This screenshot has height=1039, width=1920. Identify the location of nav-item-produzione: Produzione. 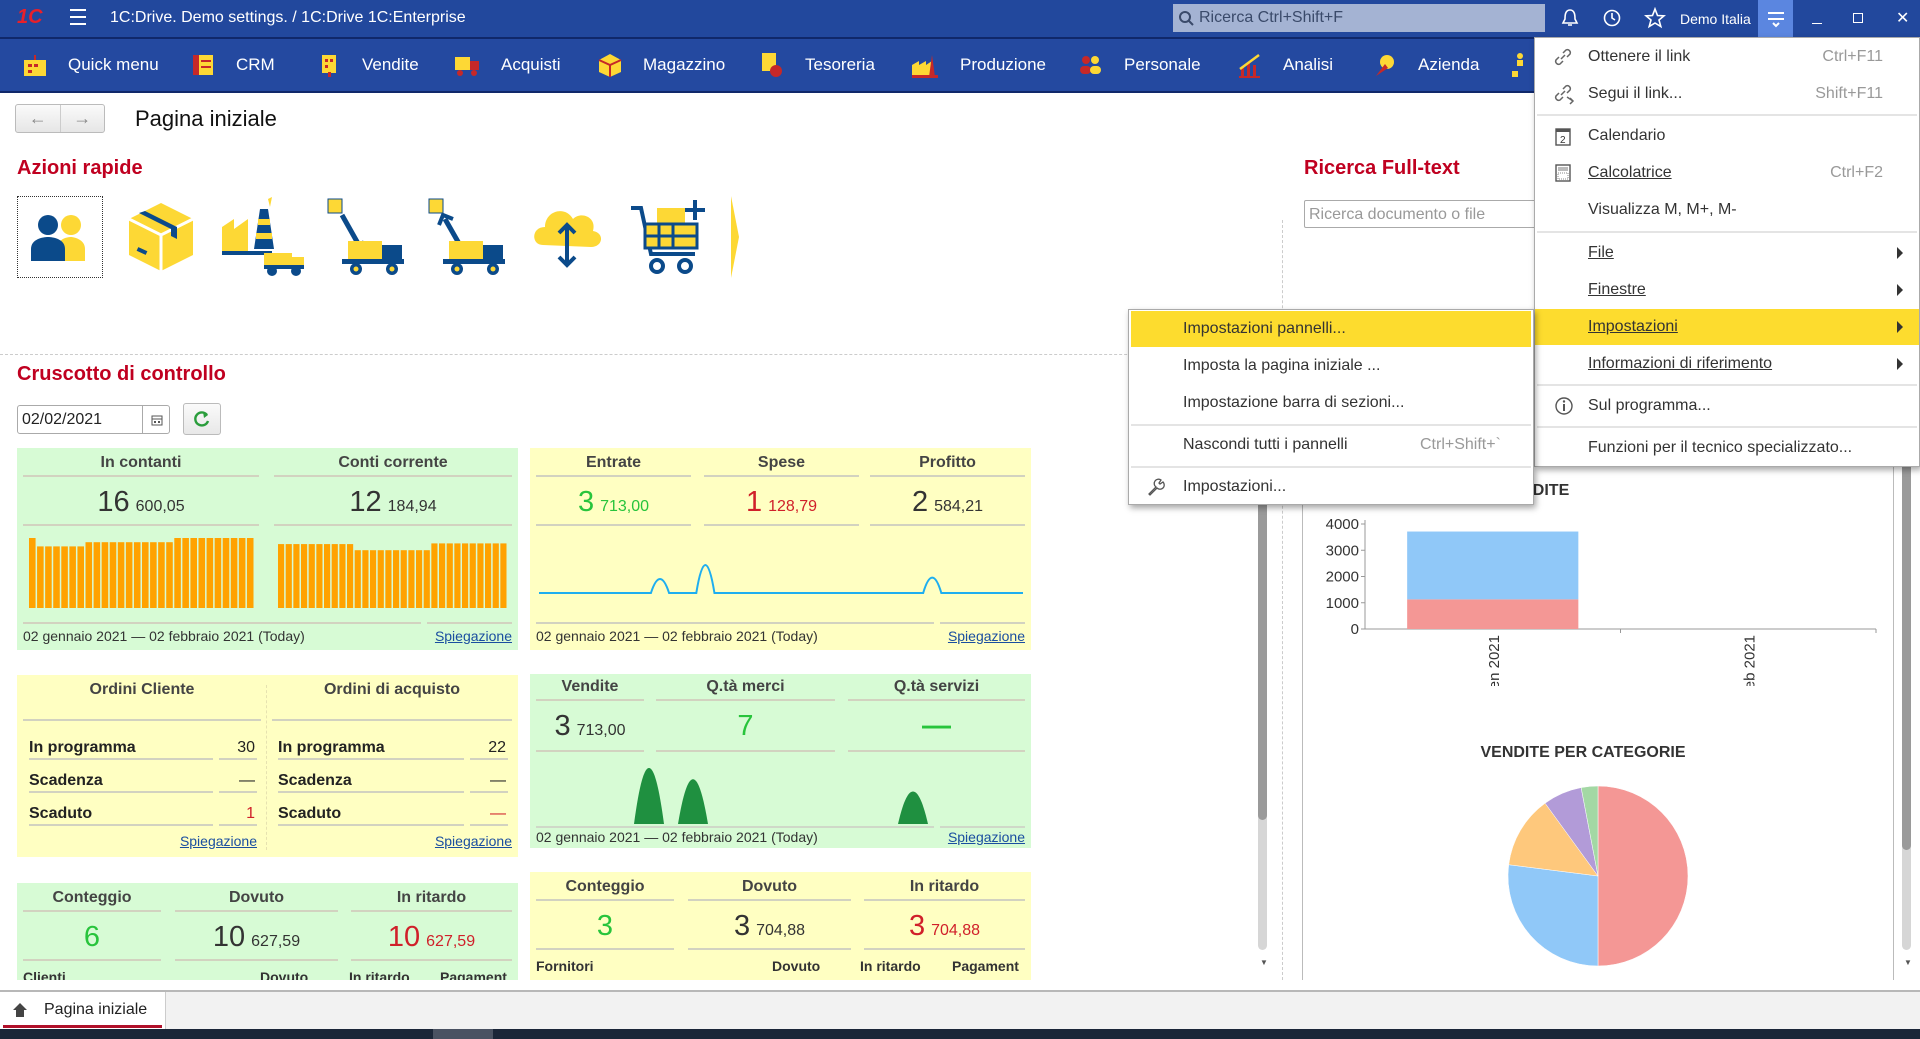
(978, 65).